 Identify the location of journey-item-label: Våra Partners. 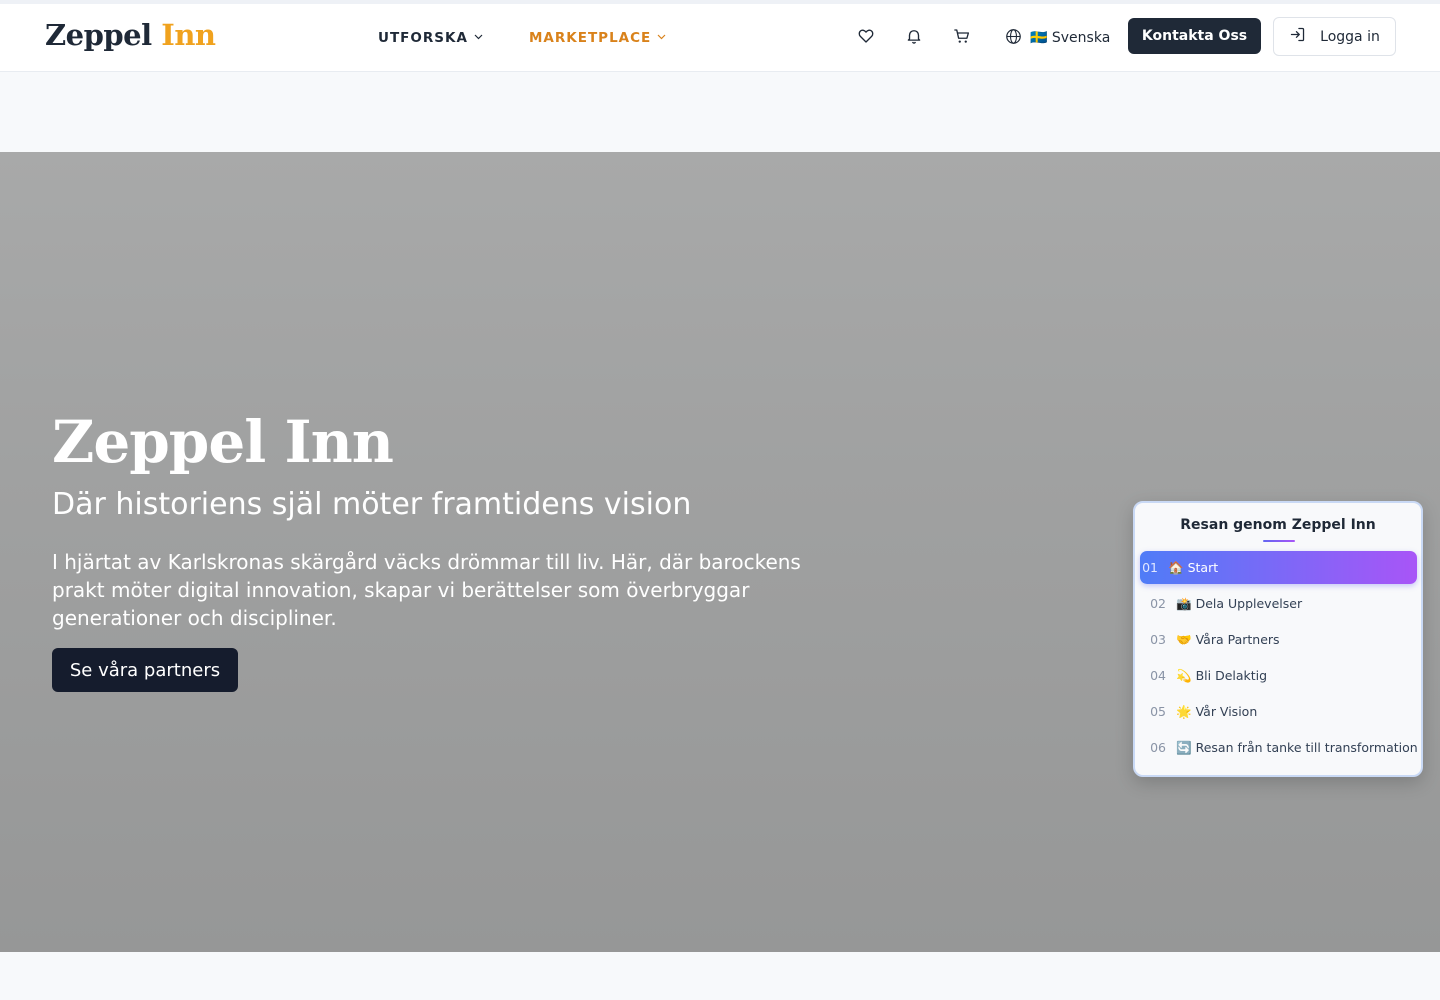
(1237, 639).